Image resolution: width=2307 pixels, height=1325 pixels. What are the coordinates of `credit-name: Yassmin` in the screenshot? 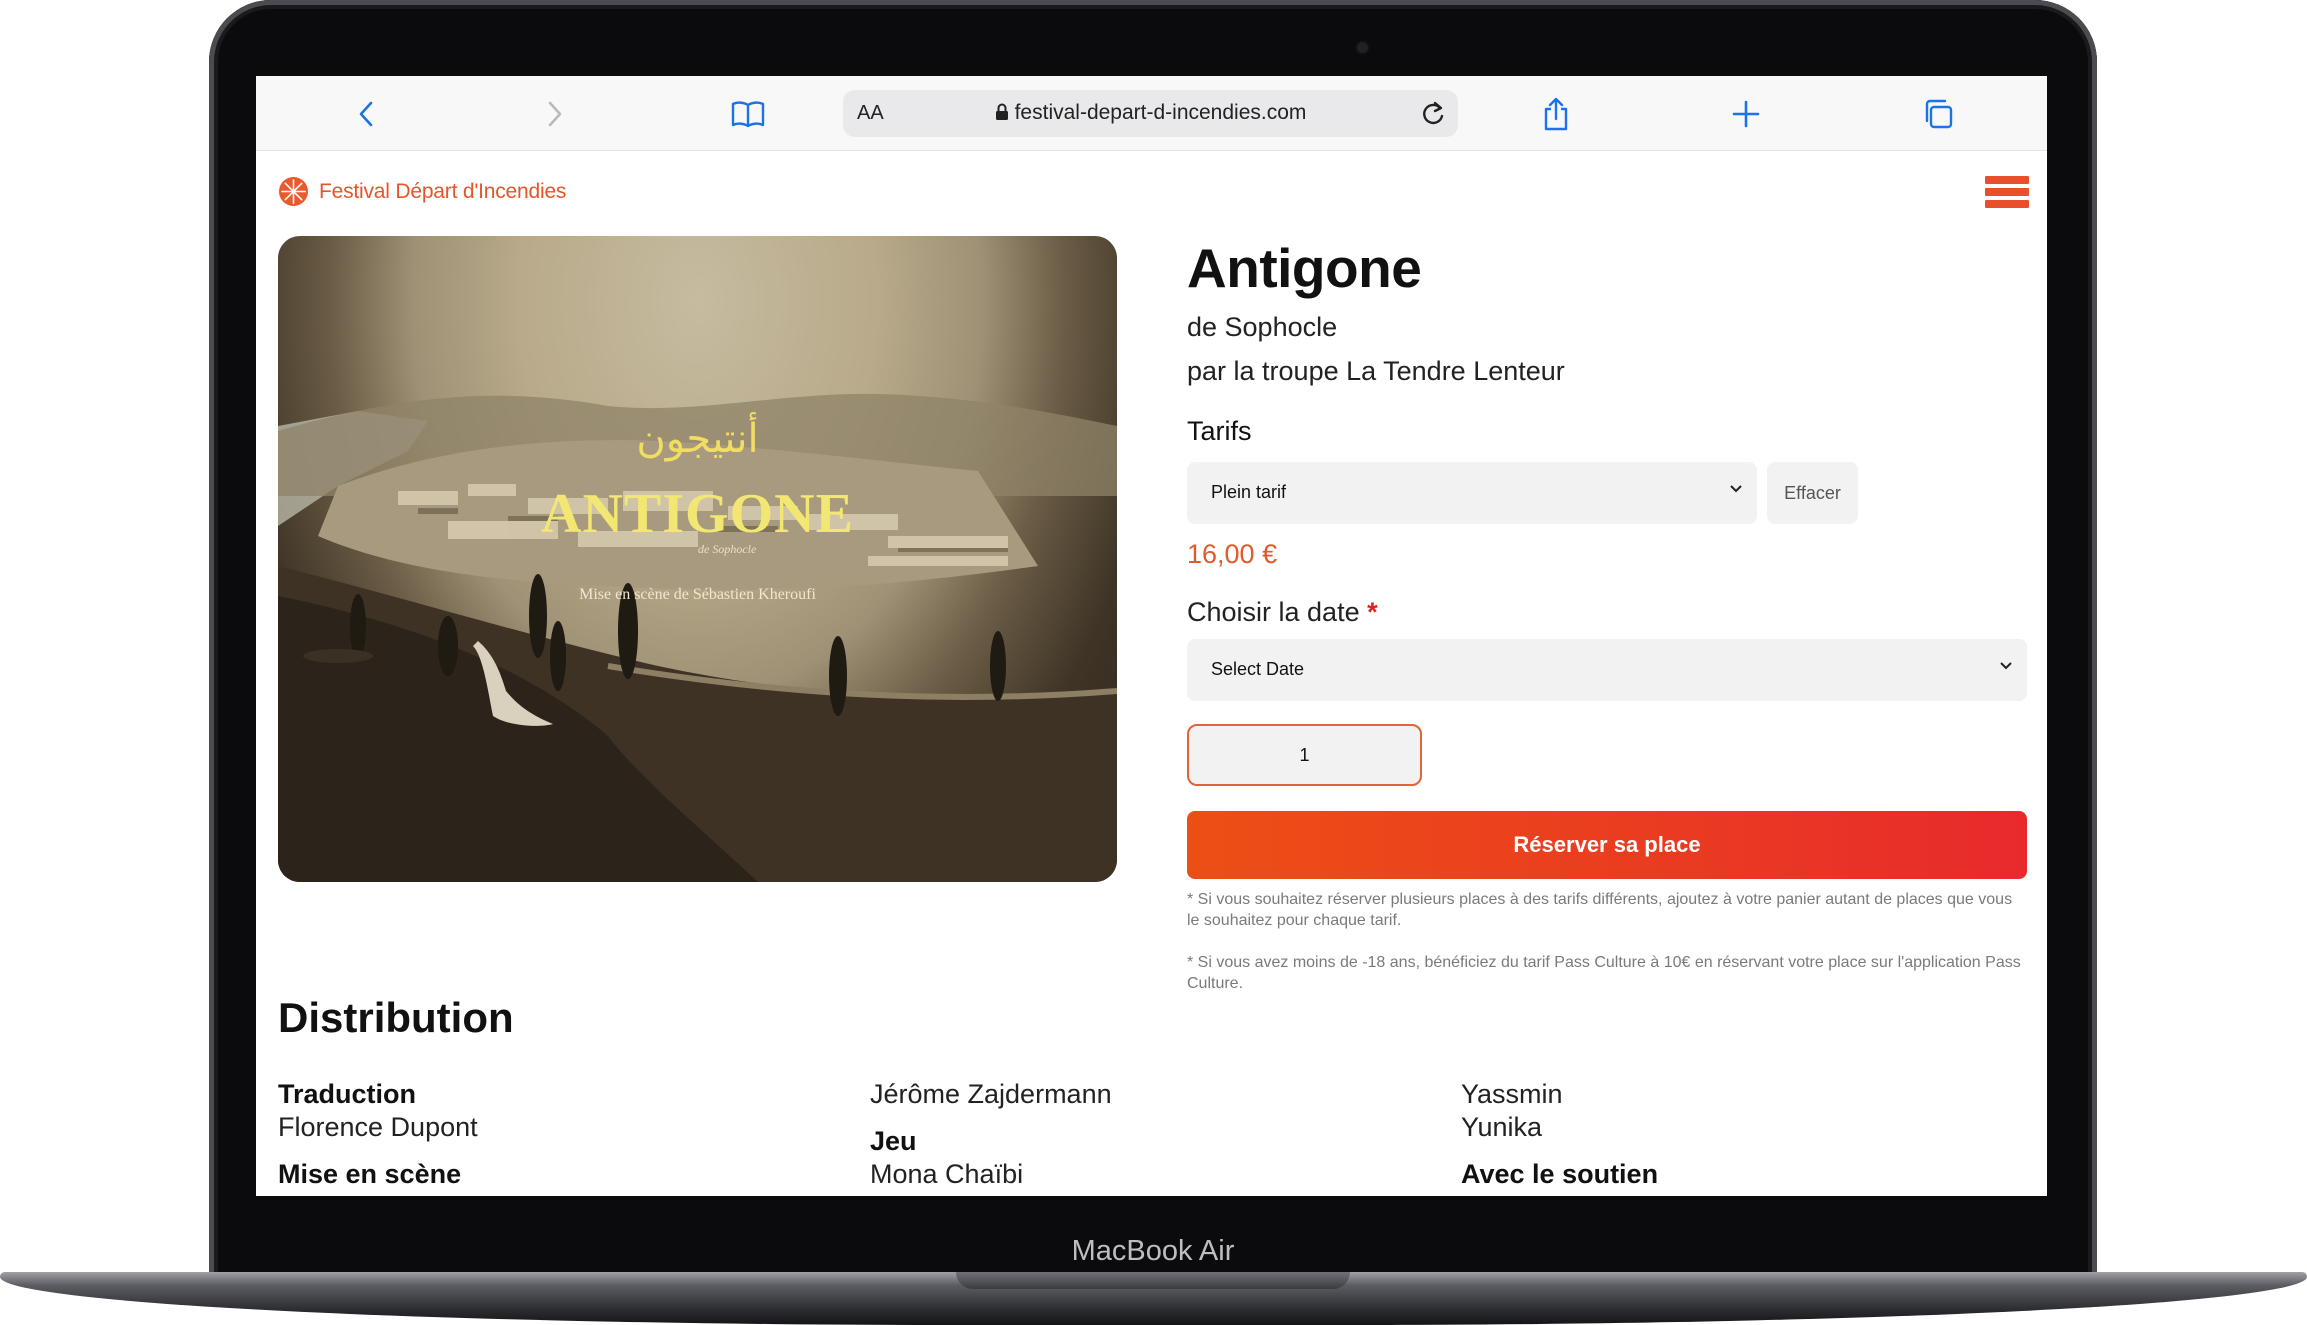 It's located at (1512, 1094).